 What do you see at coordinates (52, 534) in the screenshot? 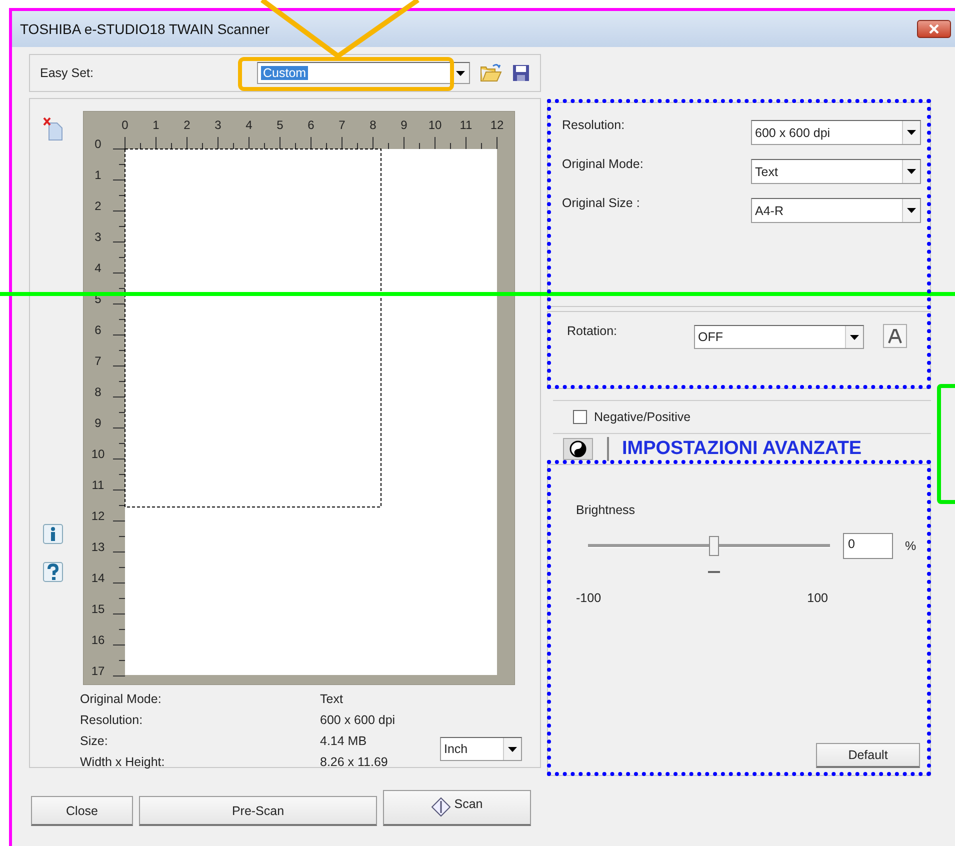
I see `info-icon` at bounding box center [52, 534].